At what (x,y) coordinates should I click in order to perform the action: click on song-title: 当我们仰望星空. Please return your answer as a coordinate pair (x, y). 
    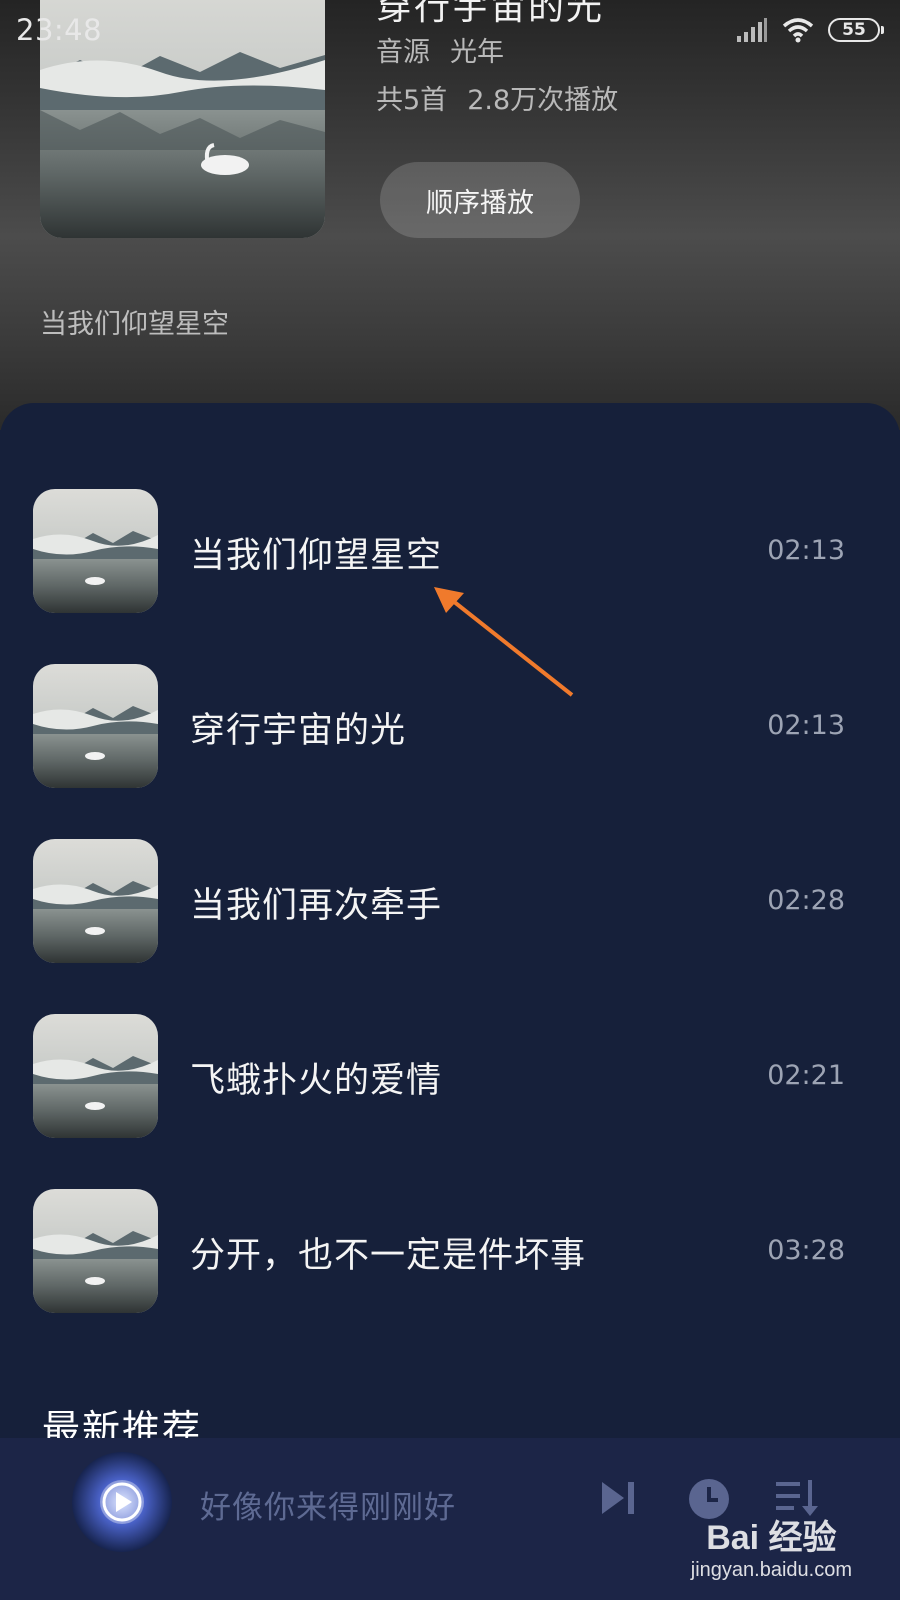
    Looking at the image, I should click on (316, 556).